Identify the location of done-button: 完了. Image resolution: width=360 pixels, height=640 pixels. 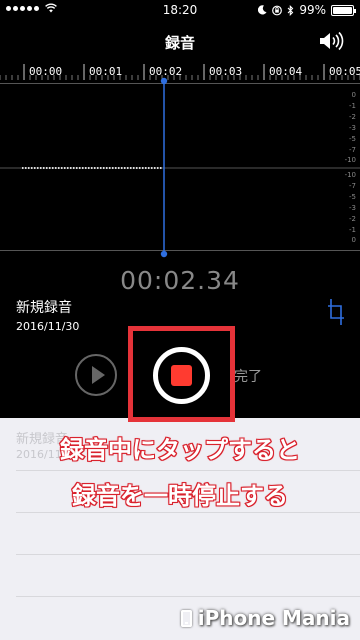
(248, 376).